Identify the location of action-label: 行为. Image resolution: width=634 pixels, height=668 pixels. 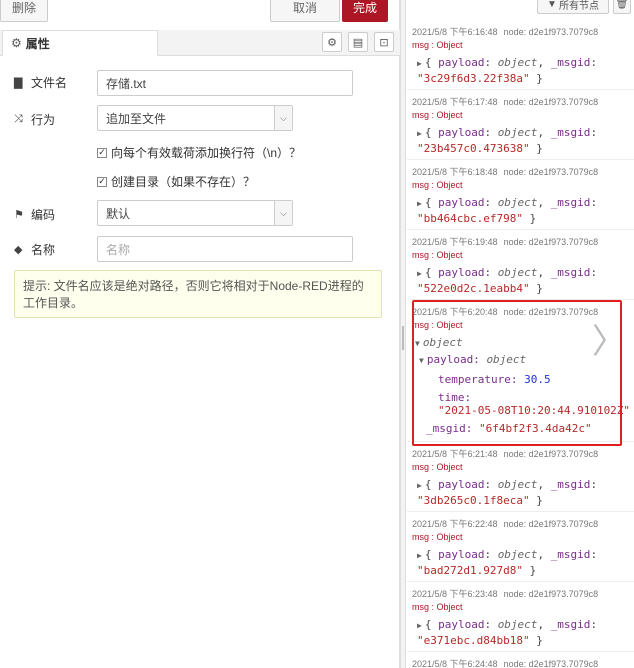
(43, 120).